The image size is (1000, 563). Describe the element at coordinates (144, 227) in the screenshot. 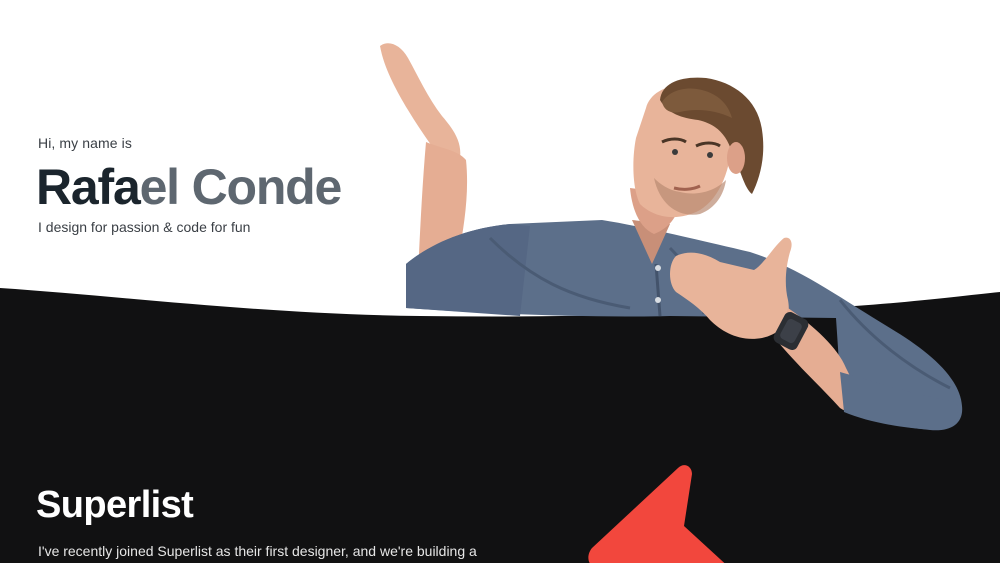

I see `hero-tagline: I design for passion & code for fun` at that location.